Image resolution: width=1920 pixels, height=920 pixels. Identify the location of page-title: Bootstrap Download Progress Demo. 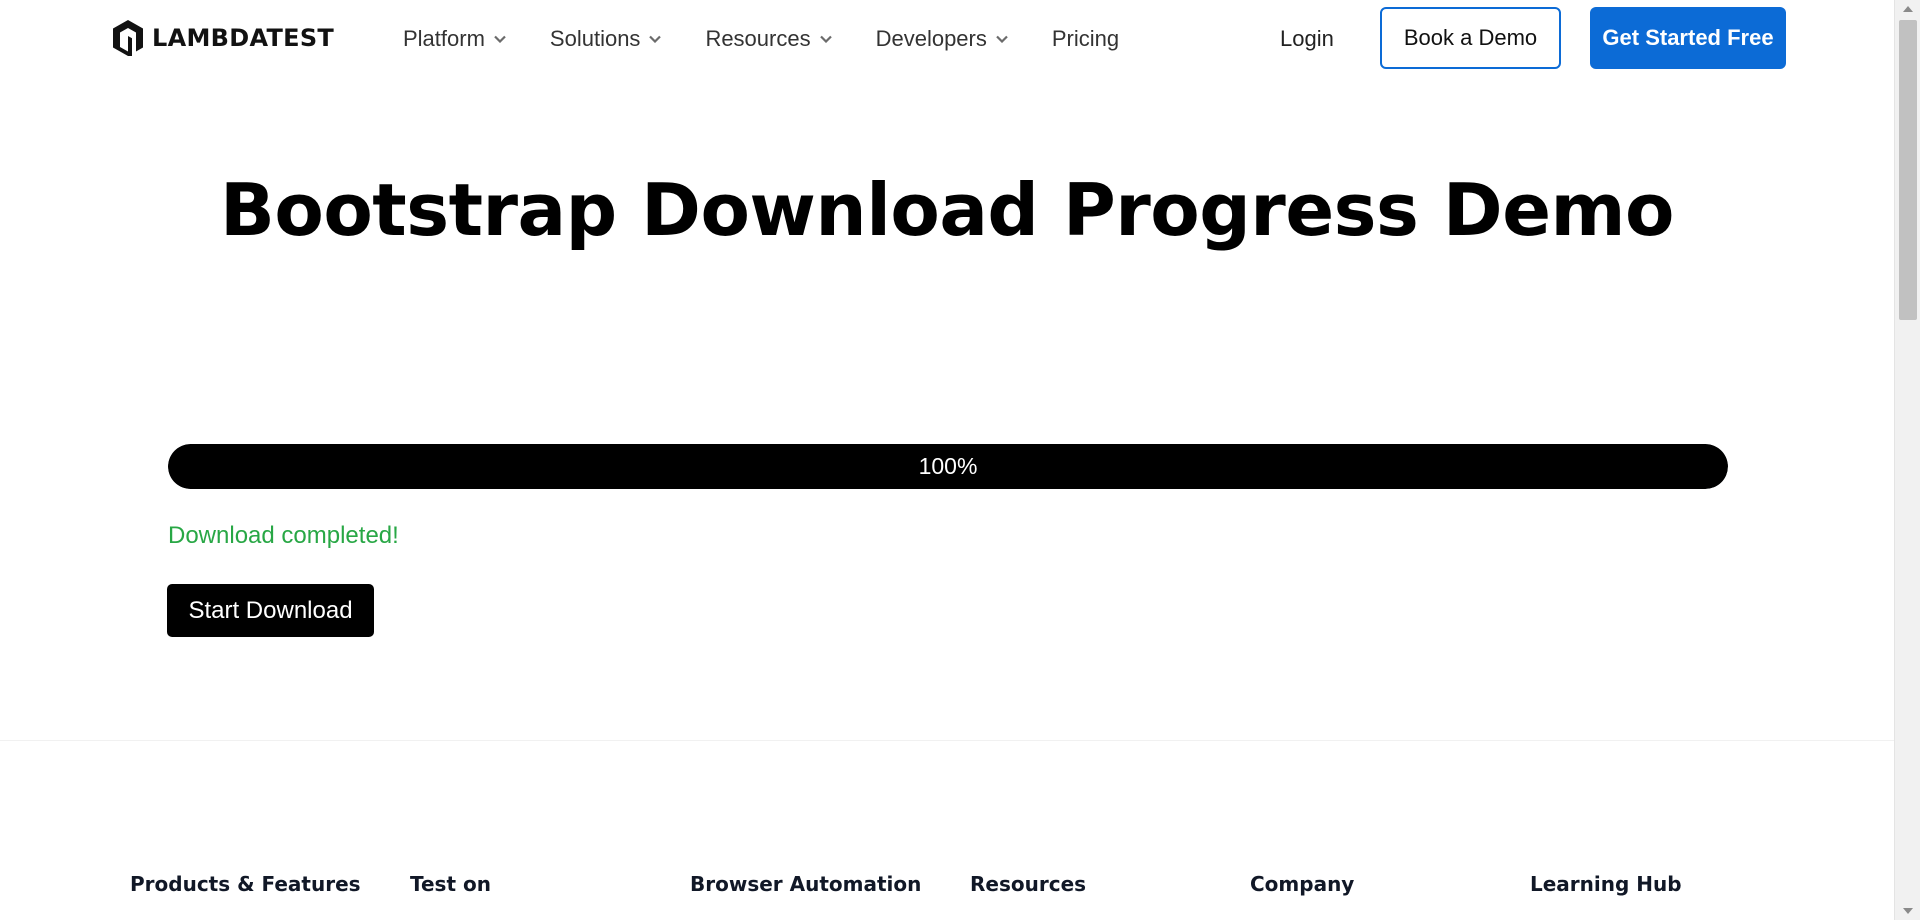
(947, 210).